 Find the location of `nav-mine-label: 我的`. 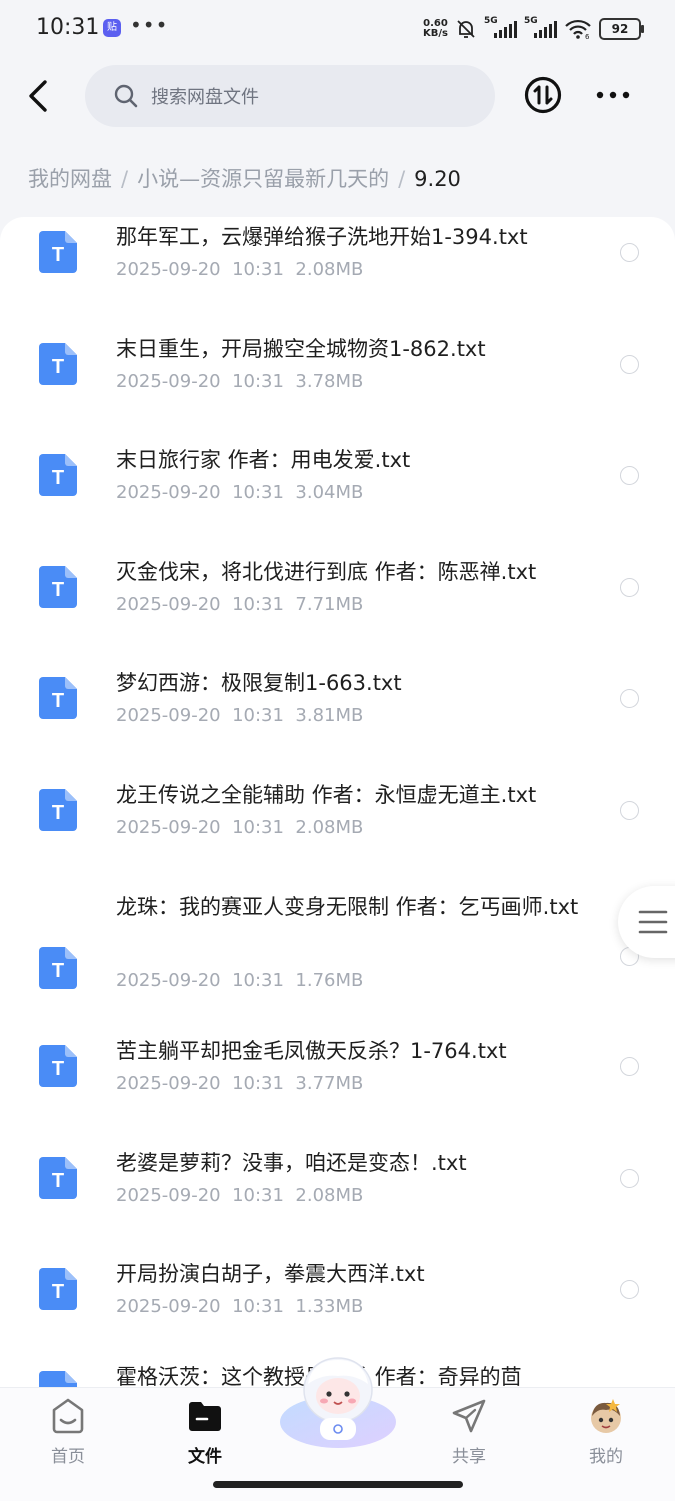

nav-mine-label: 我的 is located at coordinates (606, 1457).